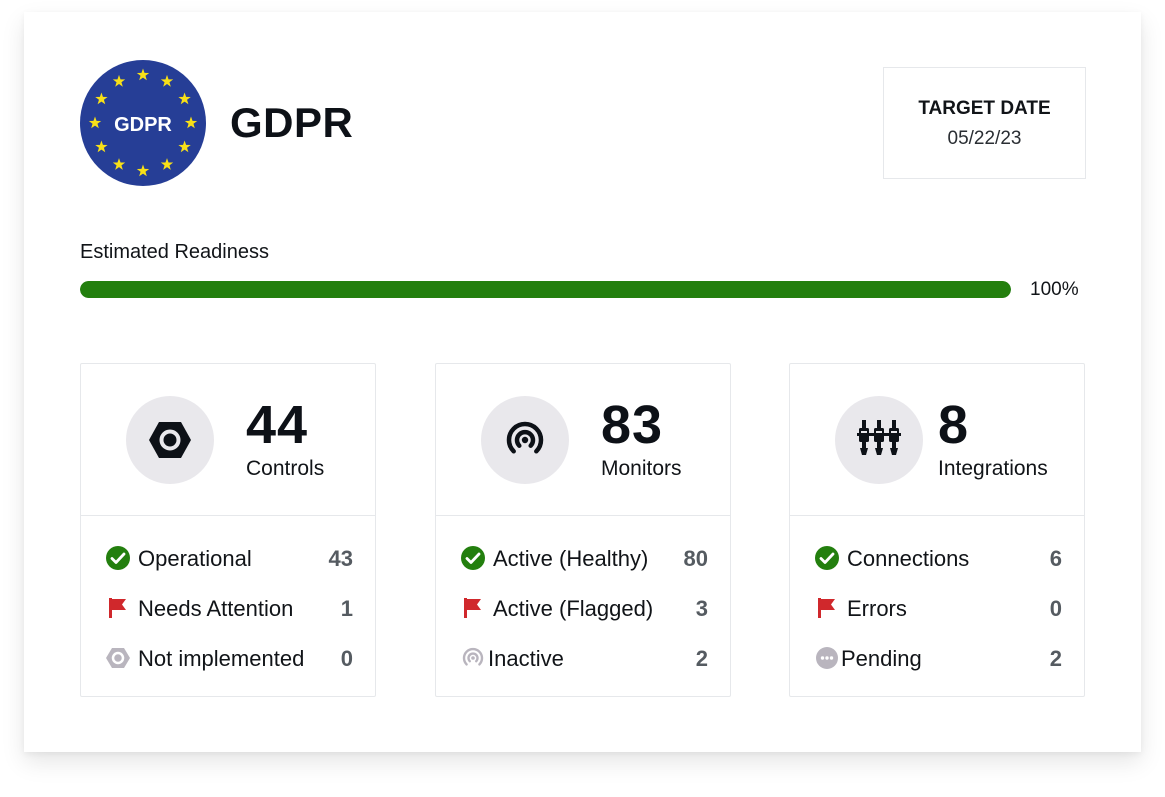 The image size is (1165, 797). What do you see at coordinates (525, 440) in the screenshot?
I see `signal-broadcast-icon` at bounding box center [525, 440].